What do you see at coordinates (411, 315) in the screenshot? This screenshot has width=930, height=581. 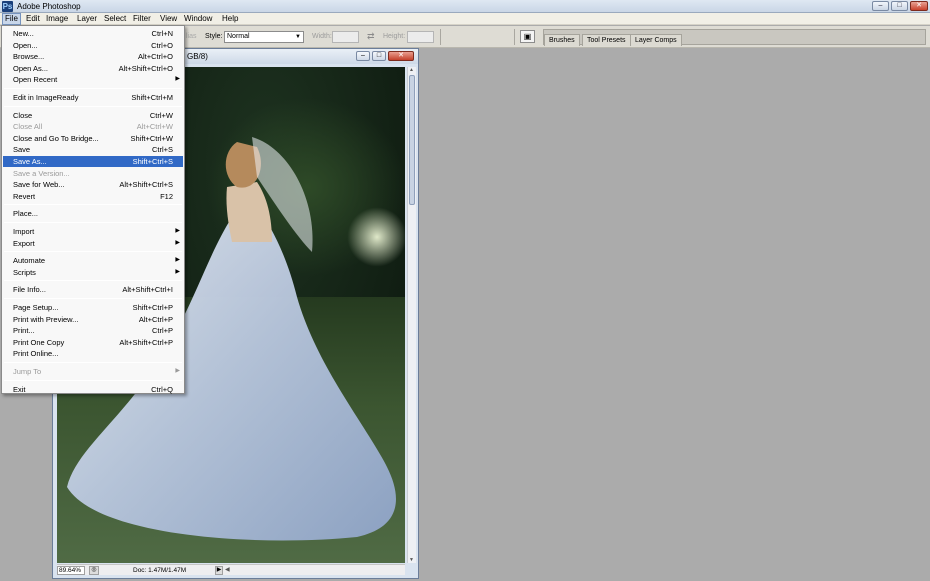 I see `vertical-scrollbar: ▲ ▼` at bounding box center [411, 315].